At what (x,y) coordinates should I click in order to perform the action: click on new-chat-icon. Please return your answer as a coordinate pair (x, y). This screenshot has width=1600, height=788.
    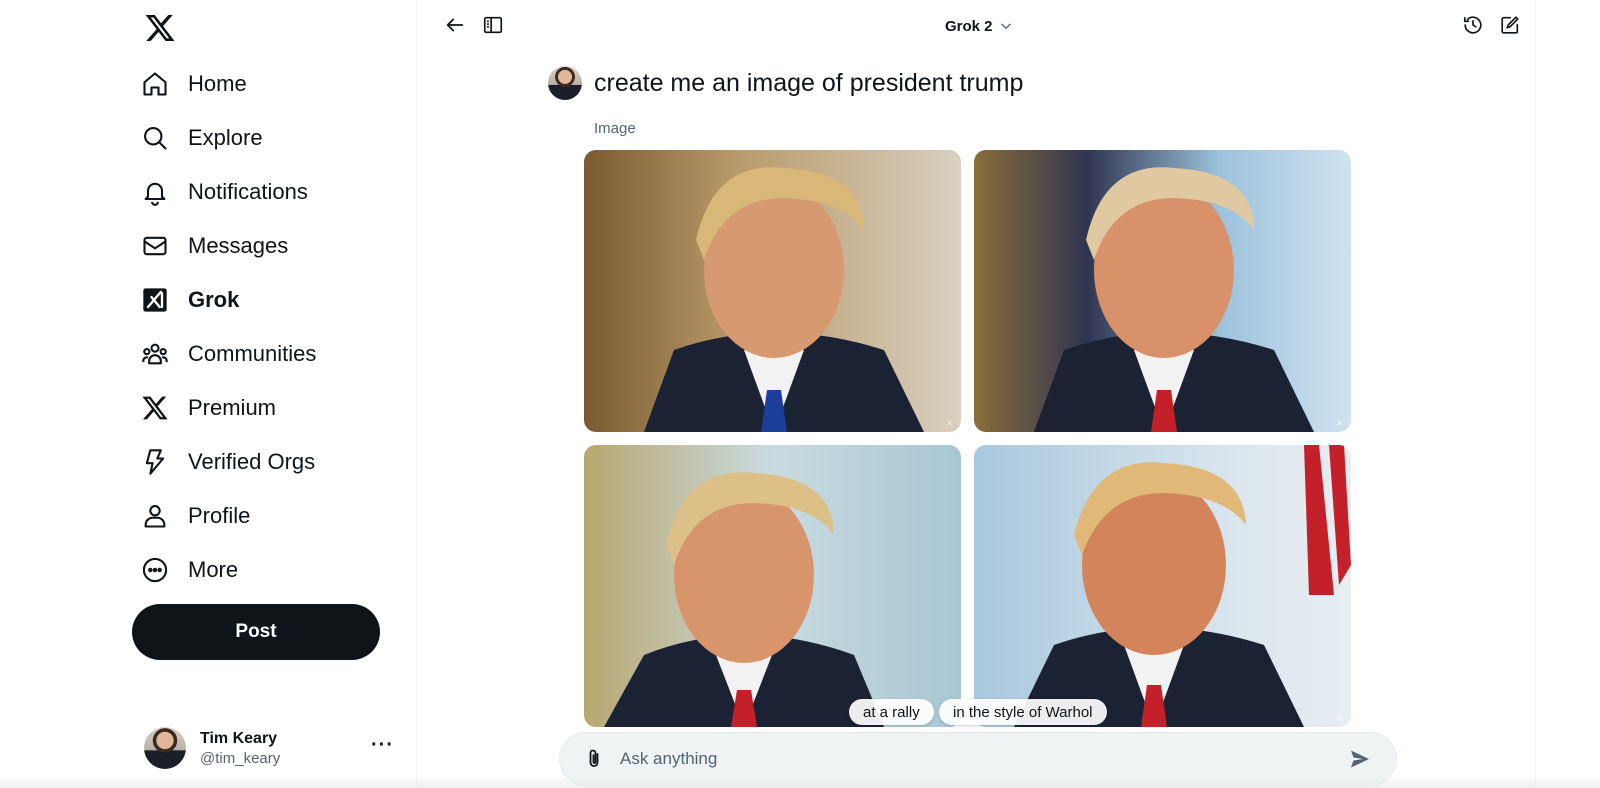
    Looking at the image, I should click on (1511, 26).